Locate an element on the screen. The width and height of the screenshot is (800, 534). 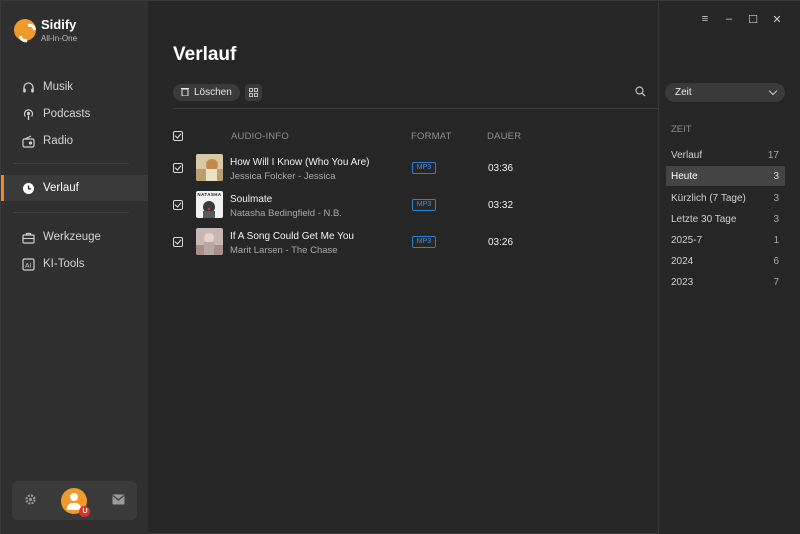
radio-icon is located at coordinates (28, 141).